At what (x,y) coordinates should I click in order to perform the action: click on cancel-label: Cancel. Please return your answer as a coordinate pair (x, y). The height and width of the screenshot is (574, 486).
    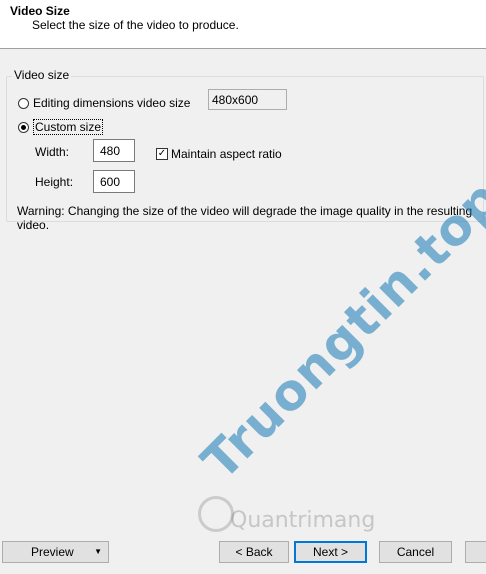
    Looking at the image, I should click on (415, 552).